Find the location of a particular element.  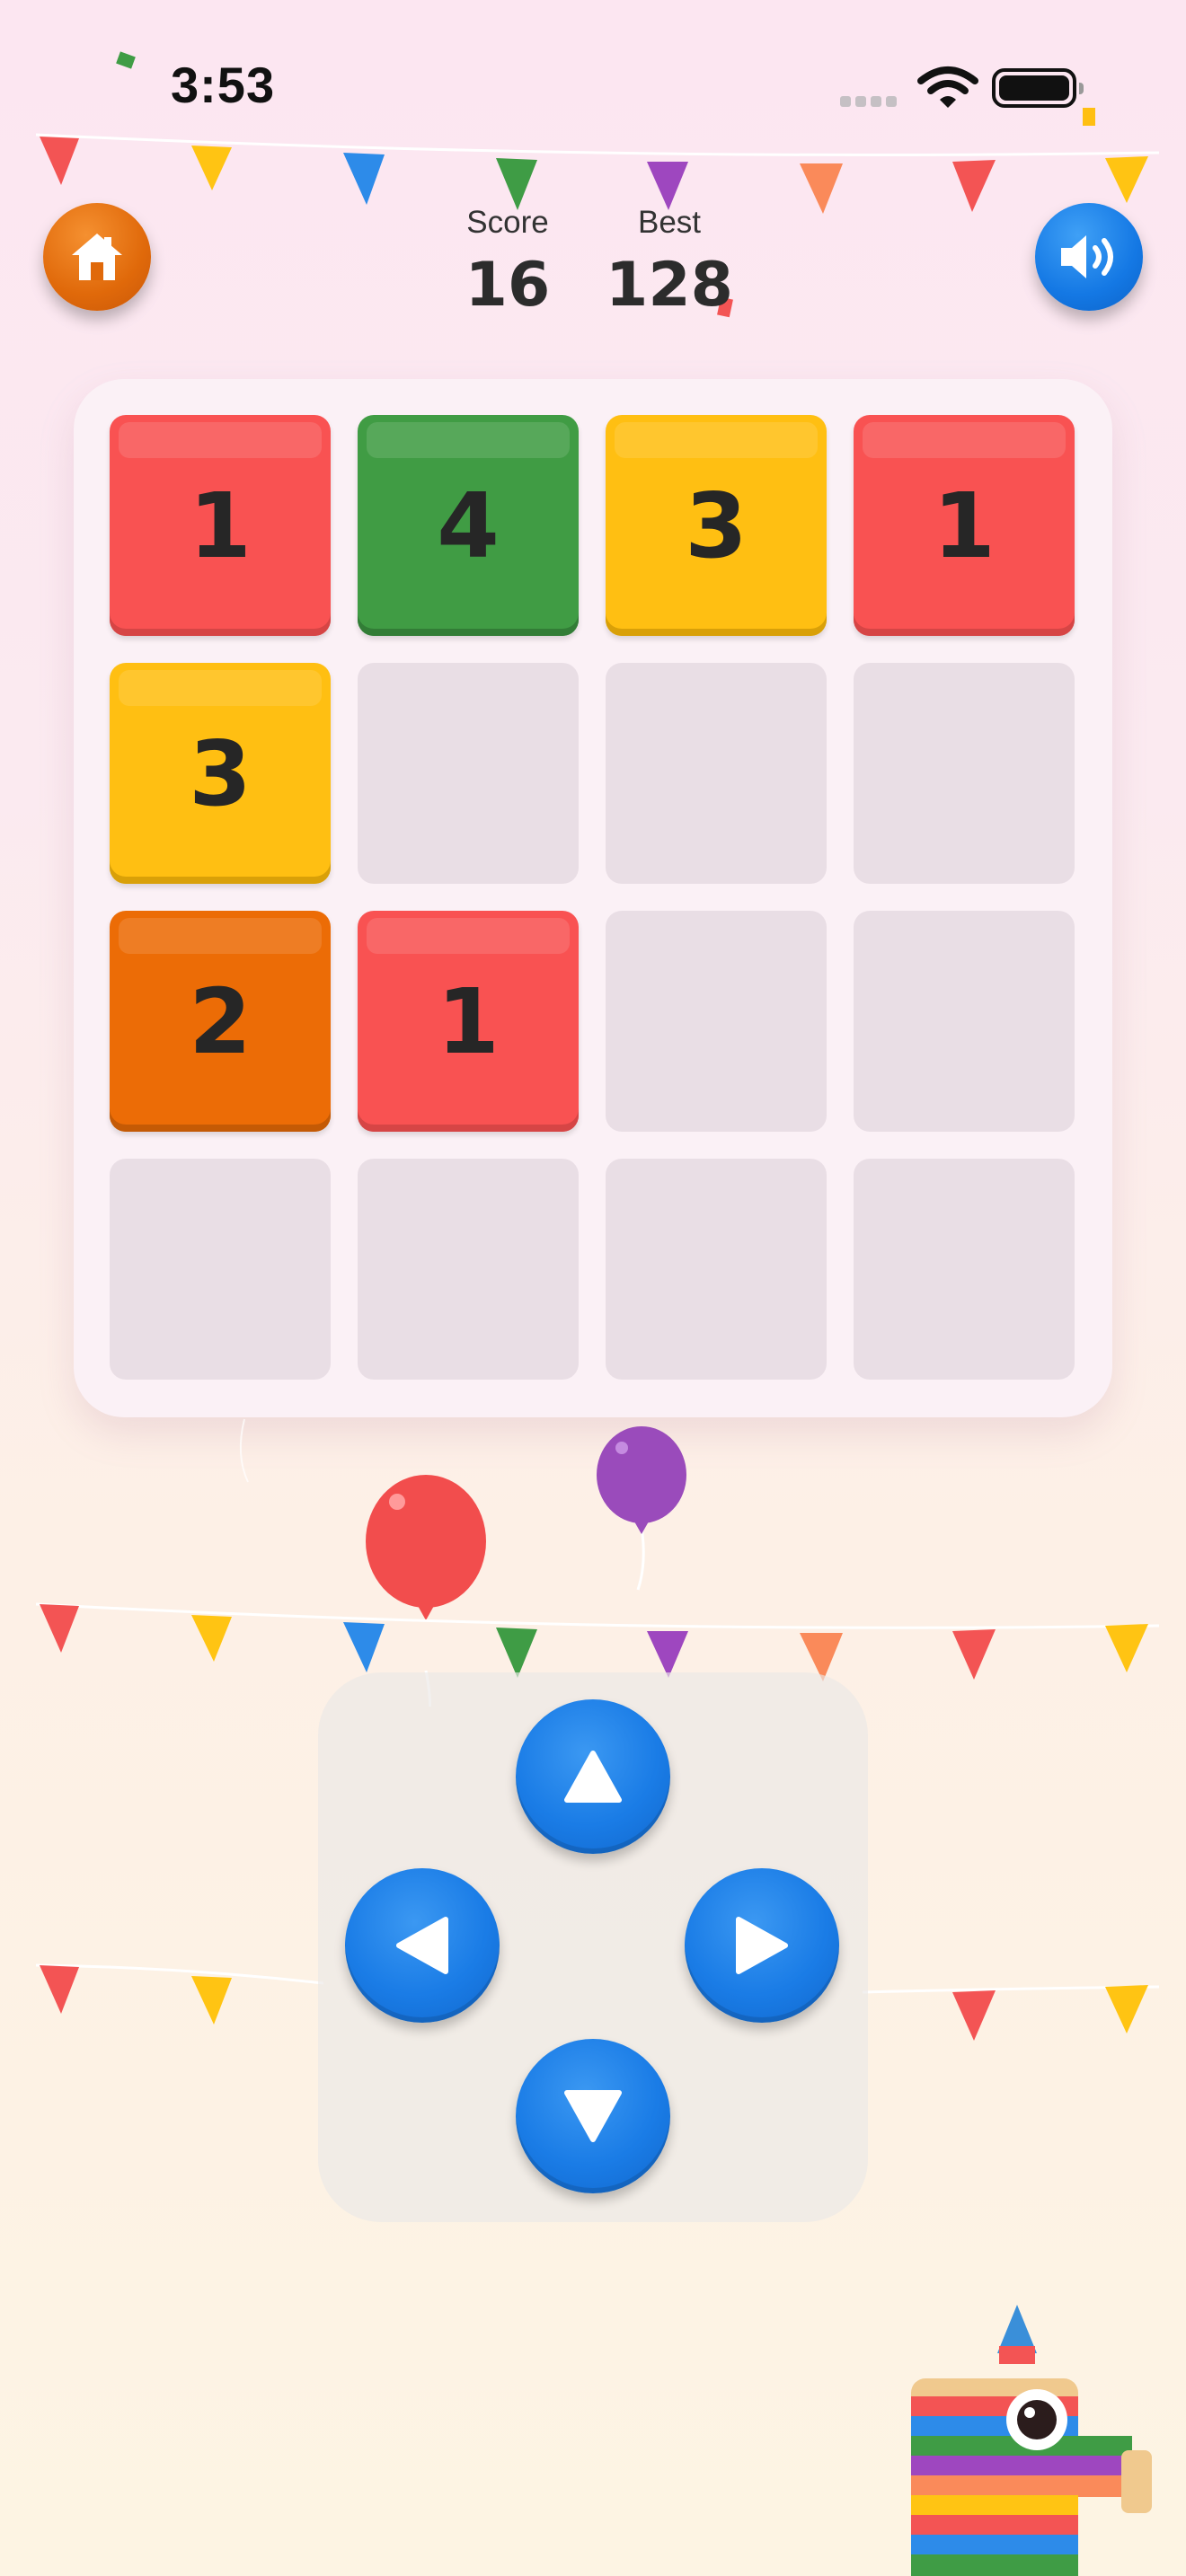

best-label: Best is located at coordinates (669, 222).